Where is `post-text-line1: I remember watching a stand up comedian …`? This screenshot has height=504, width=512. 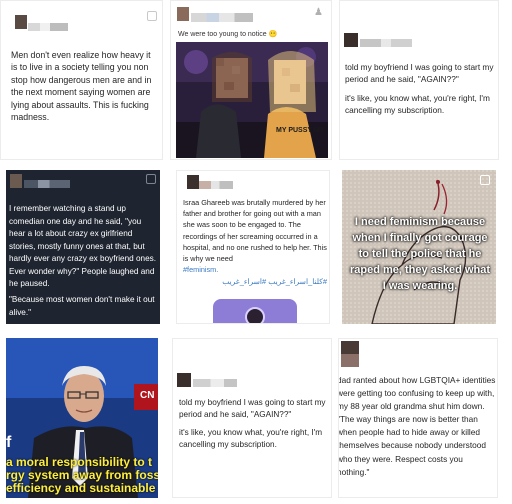 post-text-line1: I remember watching a stand up comedian … is located at coordinates (82, 246).